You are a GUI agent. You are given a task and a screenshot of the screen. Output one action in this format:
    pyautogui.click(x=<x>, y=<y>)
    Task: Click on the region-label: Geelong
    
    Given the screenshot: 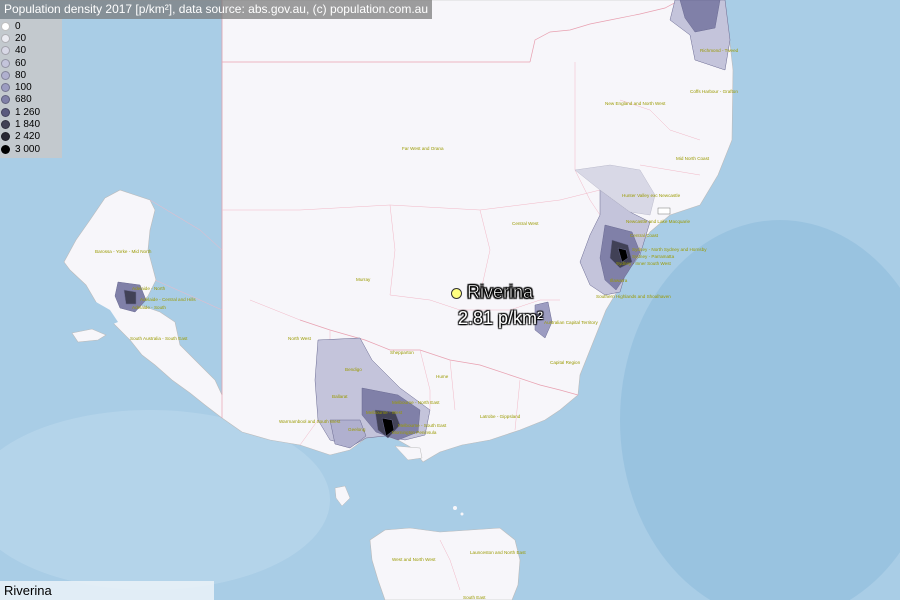 What is the action you would take?
    pyautogui.click(x=357, y=429)
    